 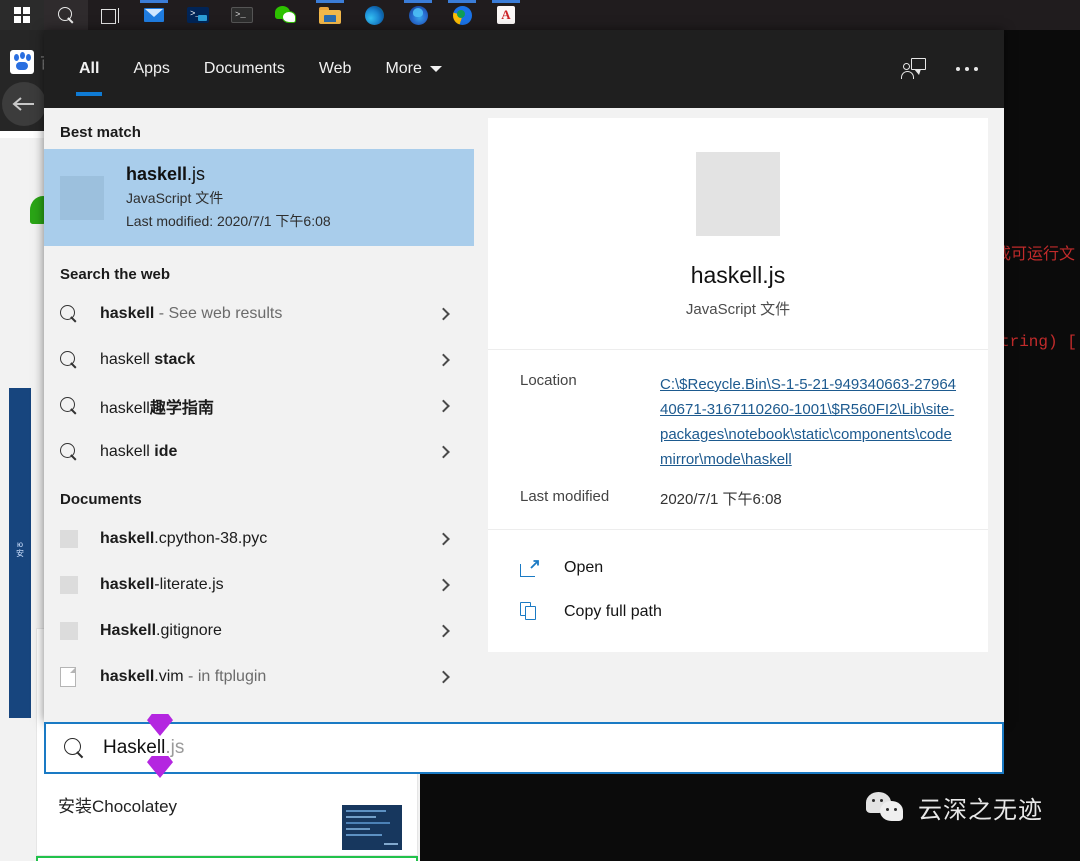 I want to click on tab-more: More, so click(x=413, y=69).